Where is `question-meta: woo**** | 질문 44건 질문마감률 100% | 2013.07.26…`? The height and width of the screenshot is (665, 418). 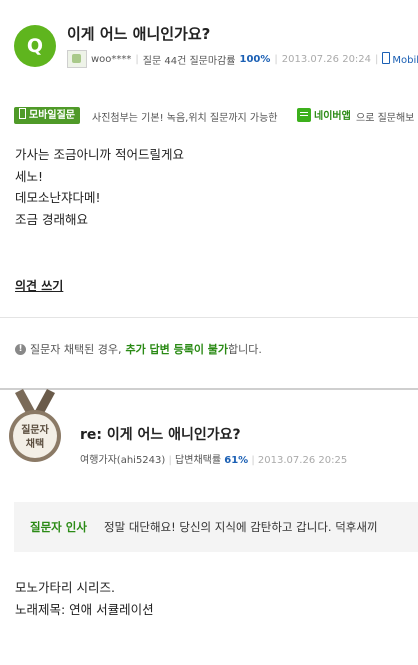 question-meta: woo**** | 질문 44건 질문마감률 100% | 2013.07.26… is located at coordinates (242, 59).